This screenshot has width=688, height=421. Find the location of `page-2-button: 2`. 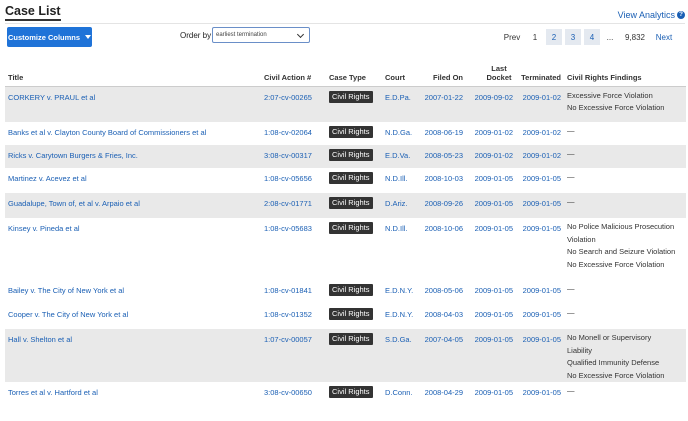

page-2-button: 2 is located at coordinates (554, 37).